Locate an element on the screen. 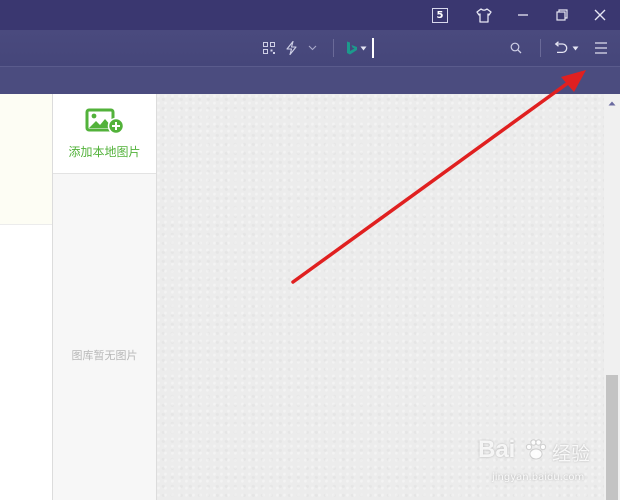 This screenshot has height=500, width=620. scroll-up-button is located at coordinates (612, 103).